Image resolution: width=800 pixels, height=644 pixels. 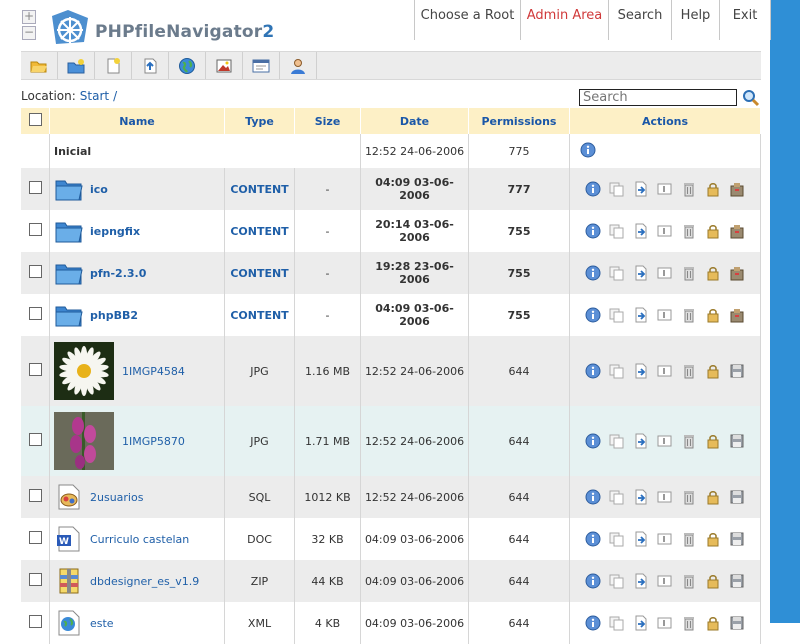 I want to click on select-all-checkbox, so click(x=35, y=119).